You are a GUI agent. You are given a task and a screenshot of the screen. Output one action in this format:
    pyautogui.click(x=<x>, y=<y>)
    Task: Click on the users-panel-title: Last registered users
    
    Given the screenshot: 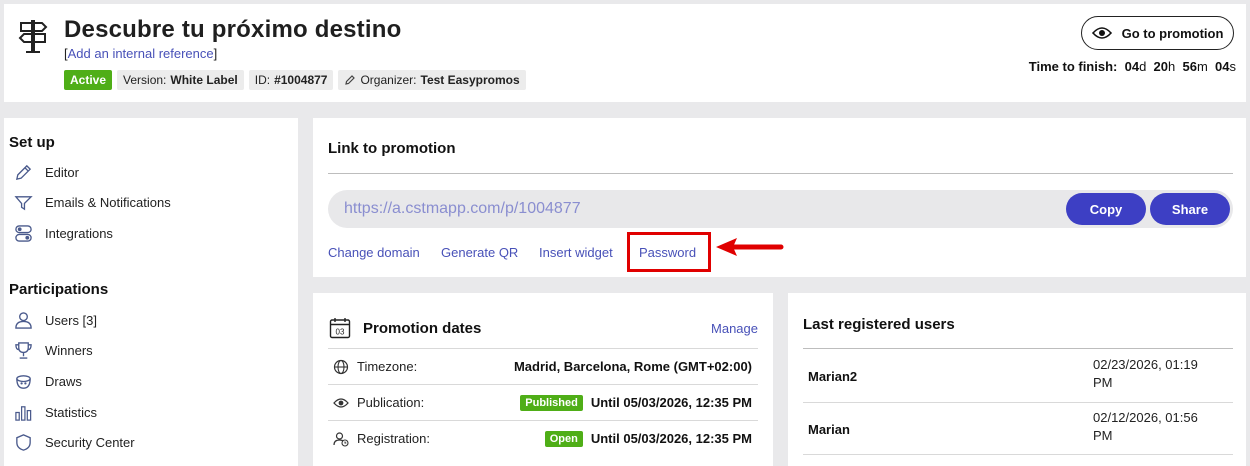 What is the action you would take?
    pyautogui.click(x=879, y=324)
    